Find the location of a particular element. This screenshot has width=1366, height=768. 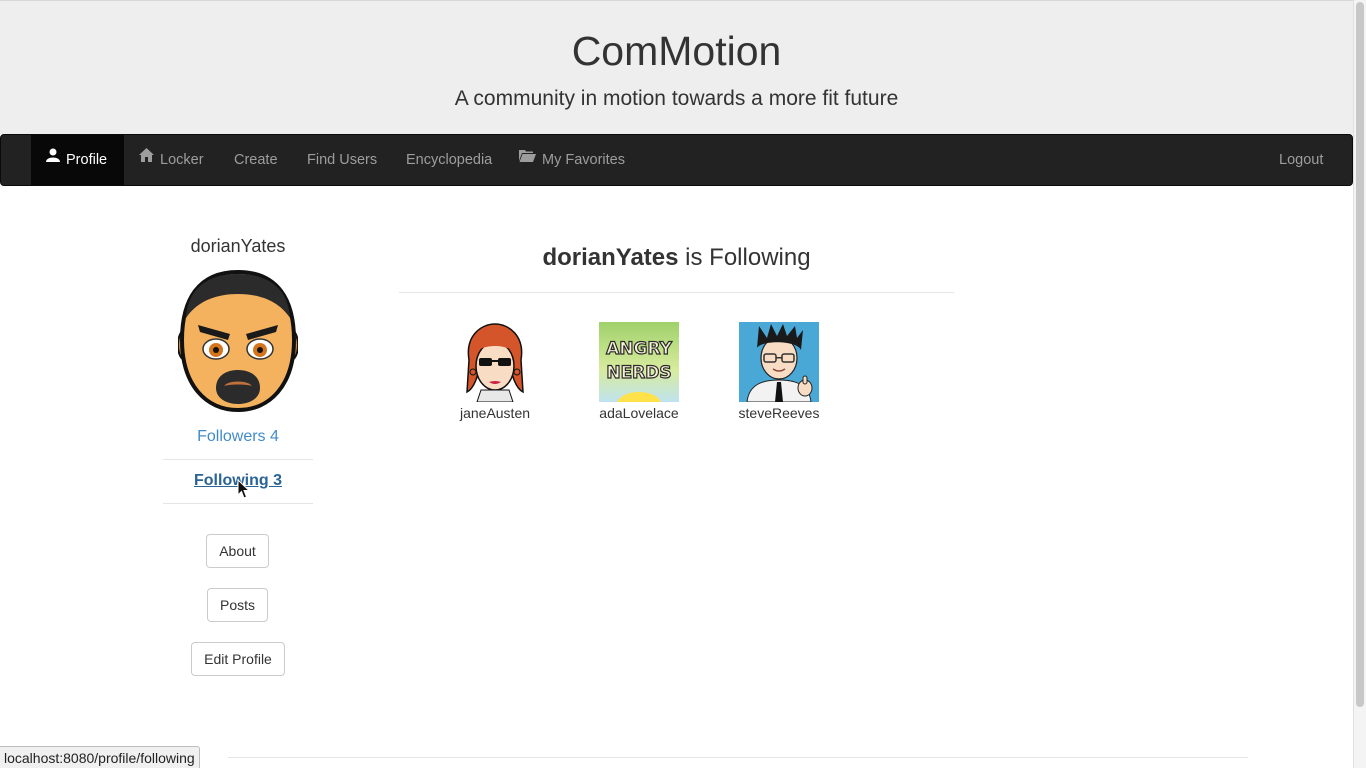

nav-profile-label: Profile is located at coordinates (87, 160).